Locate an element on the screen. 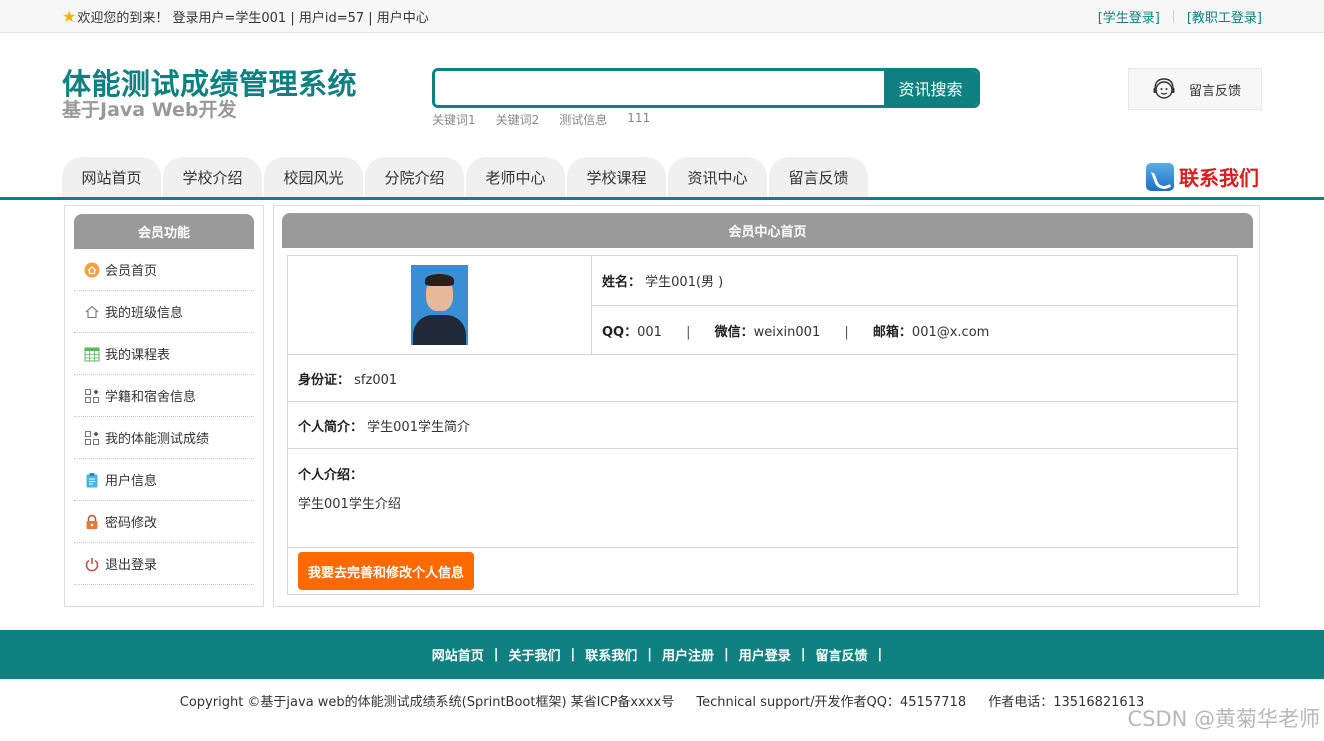  nav-item-school-intro: 学校介绍 is located at coordinates (212, 177).